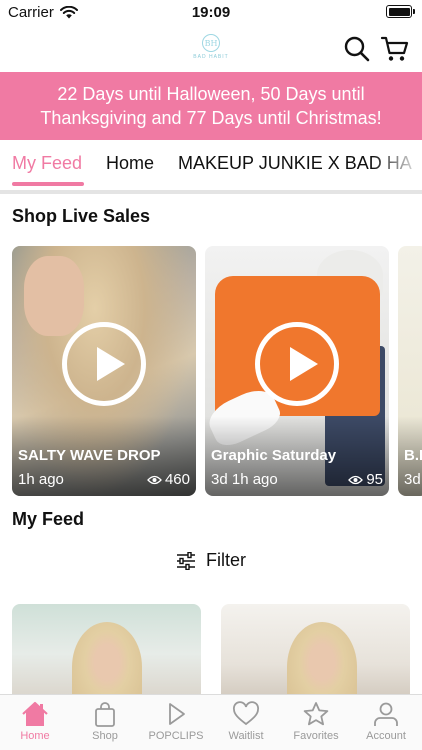  What do you see at coordinates (386, 736) in the screenshot?
I see `nav-account-label: Account` at bounding box center [386, 736].